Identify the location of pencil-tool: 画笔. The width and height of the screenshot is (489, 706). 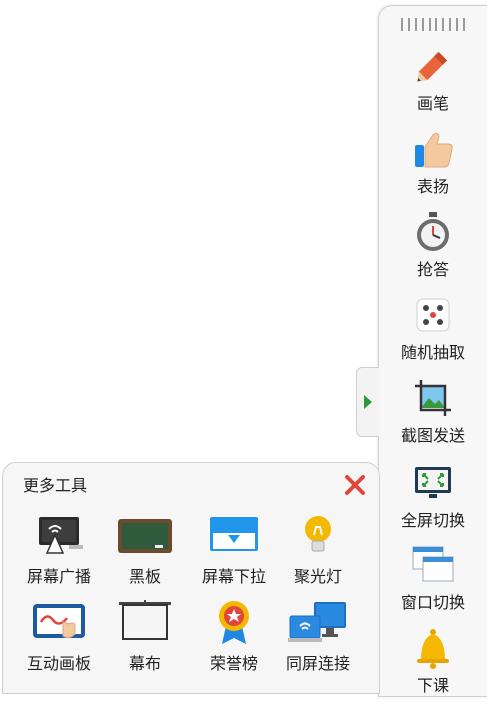
(433, 84).